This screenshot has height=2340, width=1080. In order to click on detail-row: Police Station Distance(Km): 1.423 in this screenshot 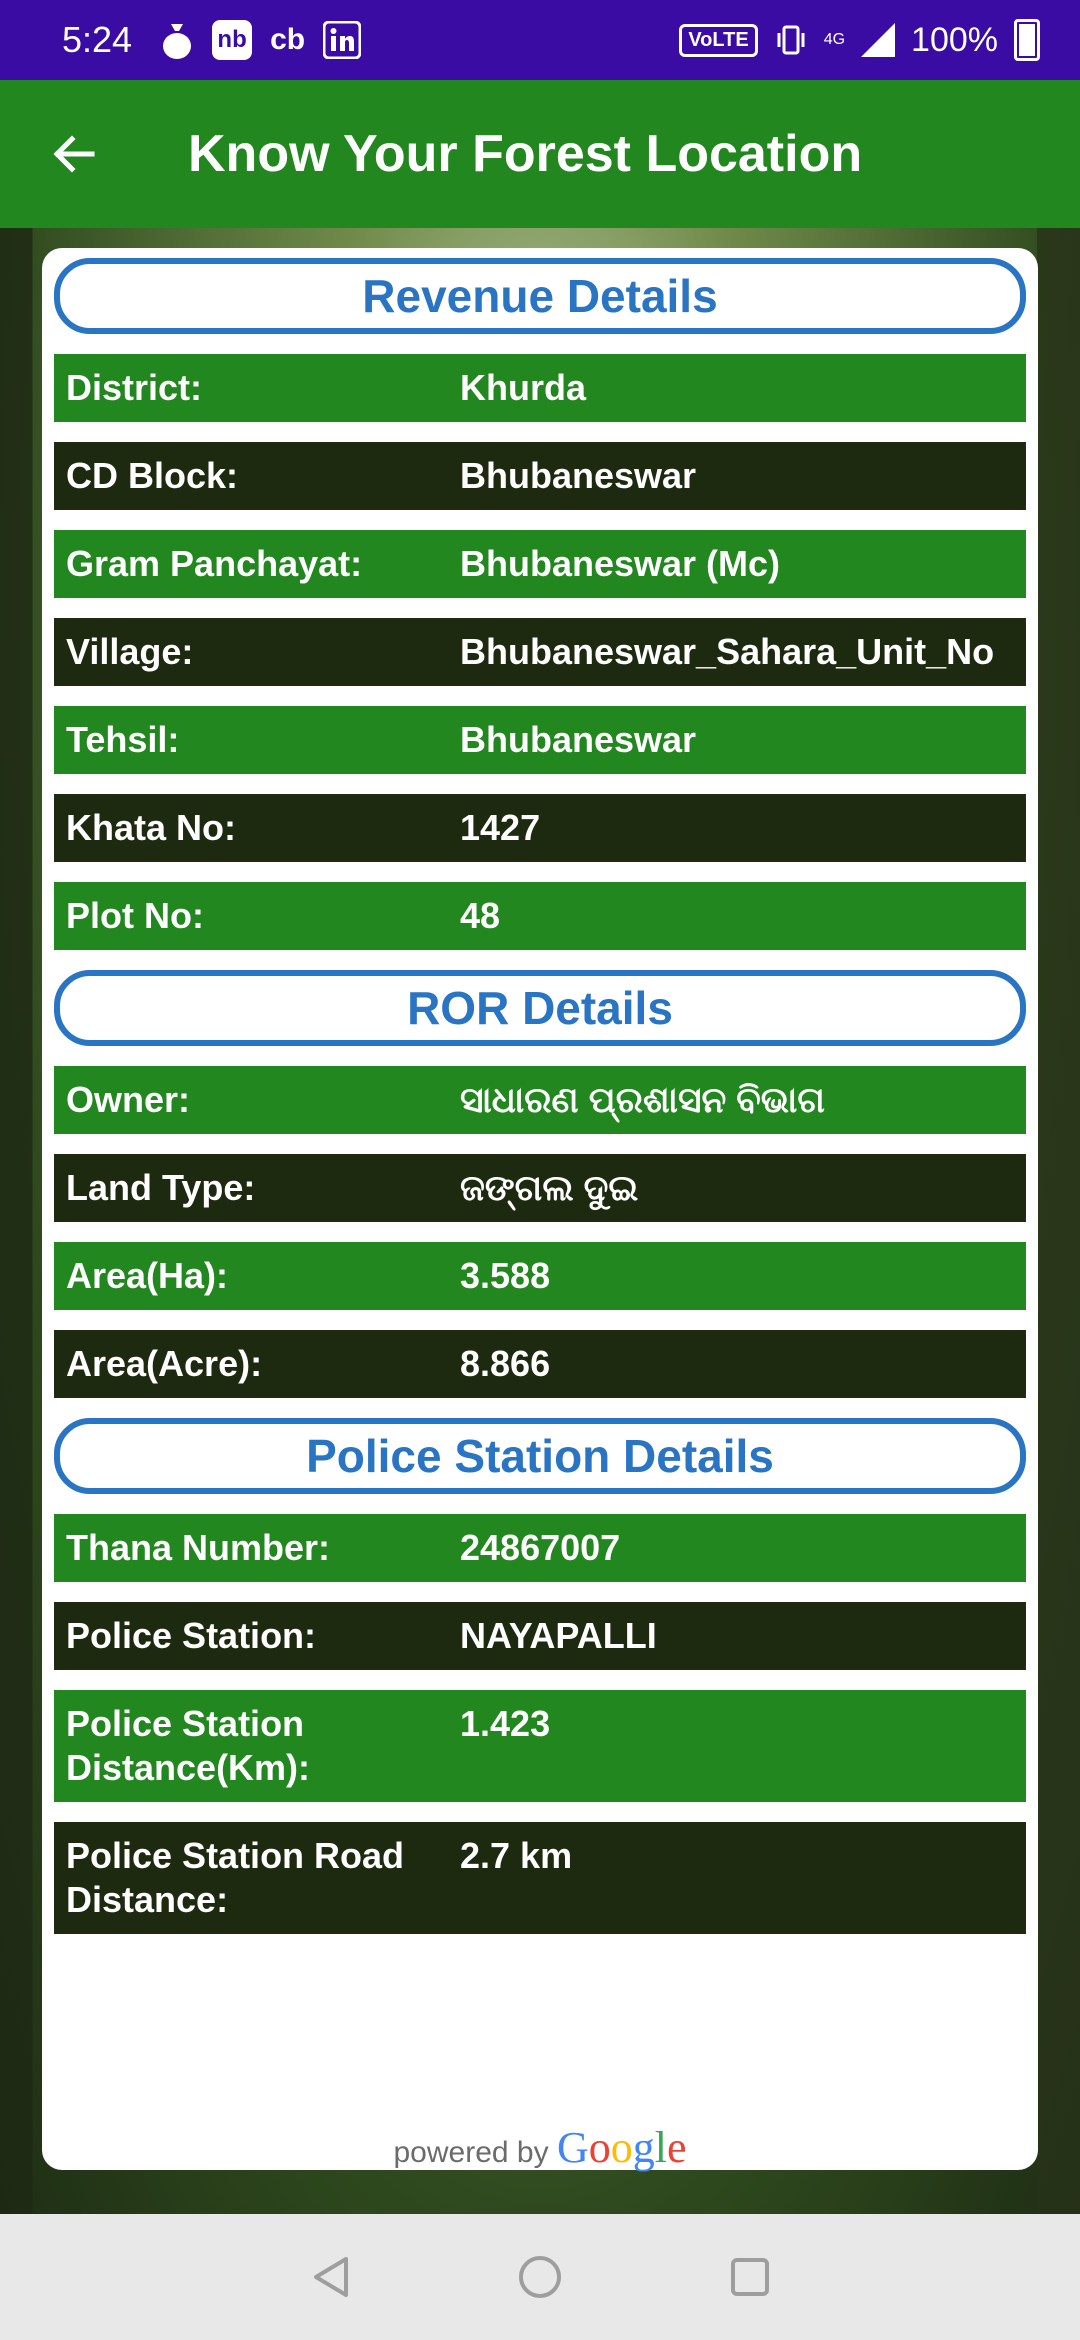, I will do `click(540, 1746)`.